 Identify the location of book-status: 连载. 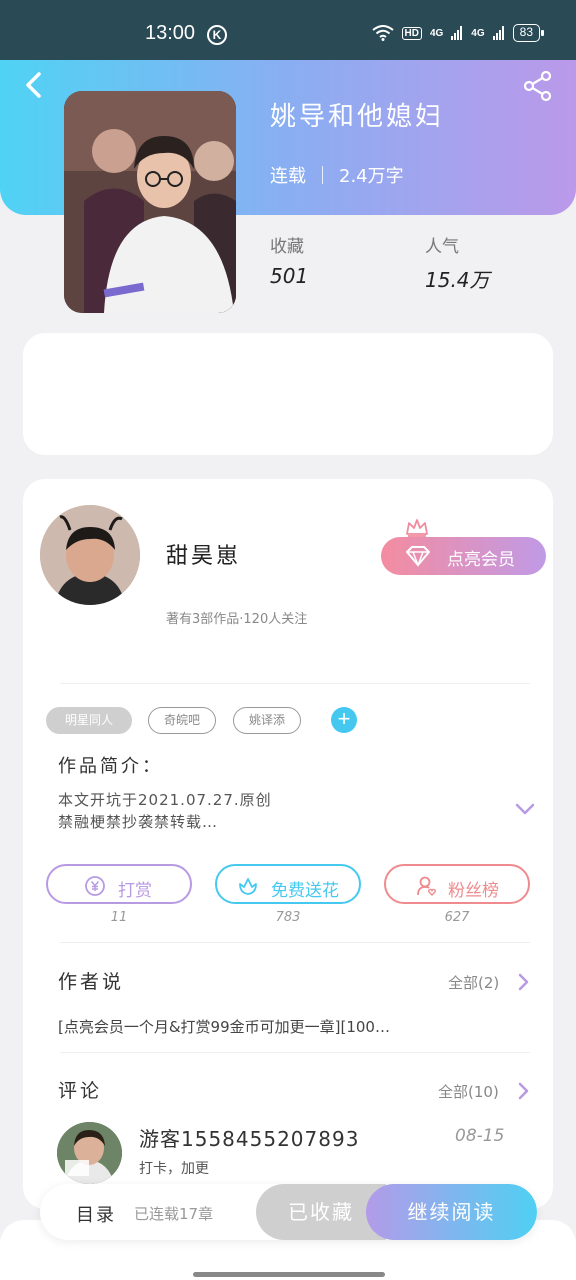
(288, 176).